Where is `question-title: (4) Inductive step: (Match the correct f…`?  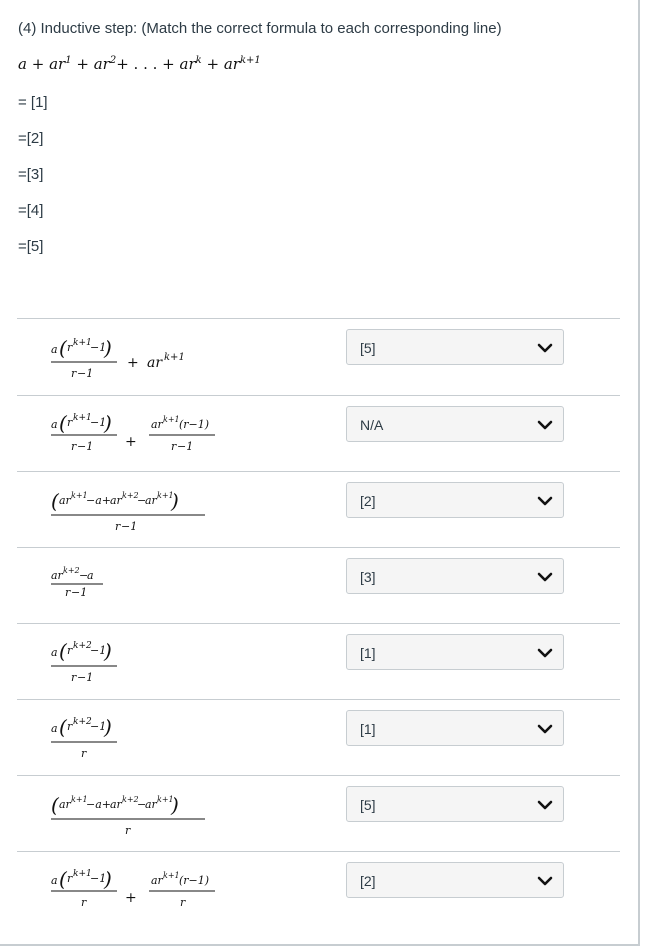 question-title: (4) Inductive step: (Match the correct f… is located at coordinates (260, 28).